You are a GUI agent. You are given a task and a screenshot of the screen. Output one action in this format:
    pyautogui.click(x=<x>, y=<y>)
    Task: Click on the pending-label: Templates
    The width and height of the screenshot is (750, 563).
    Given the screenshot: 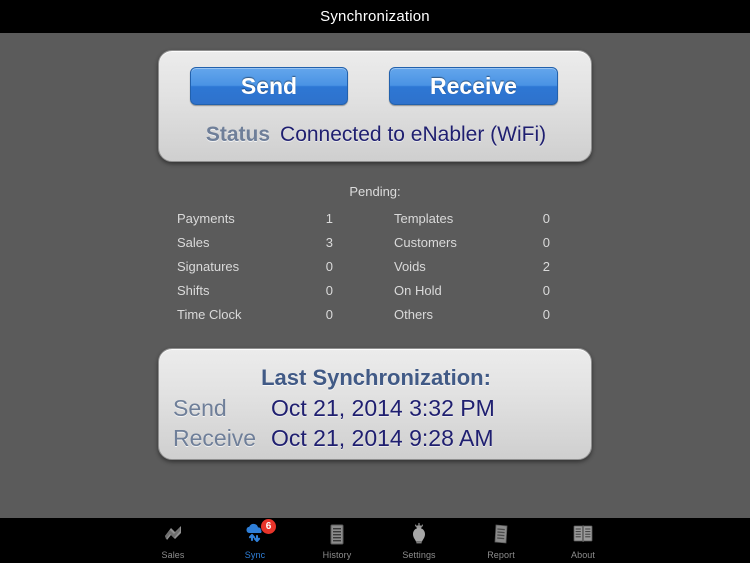 What is the action you would take?
    pyautogui.click(x=424, y=218)
    